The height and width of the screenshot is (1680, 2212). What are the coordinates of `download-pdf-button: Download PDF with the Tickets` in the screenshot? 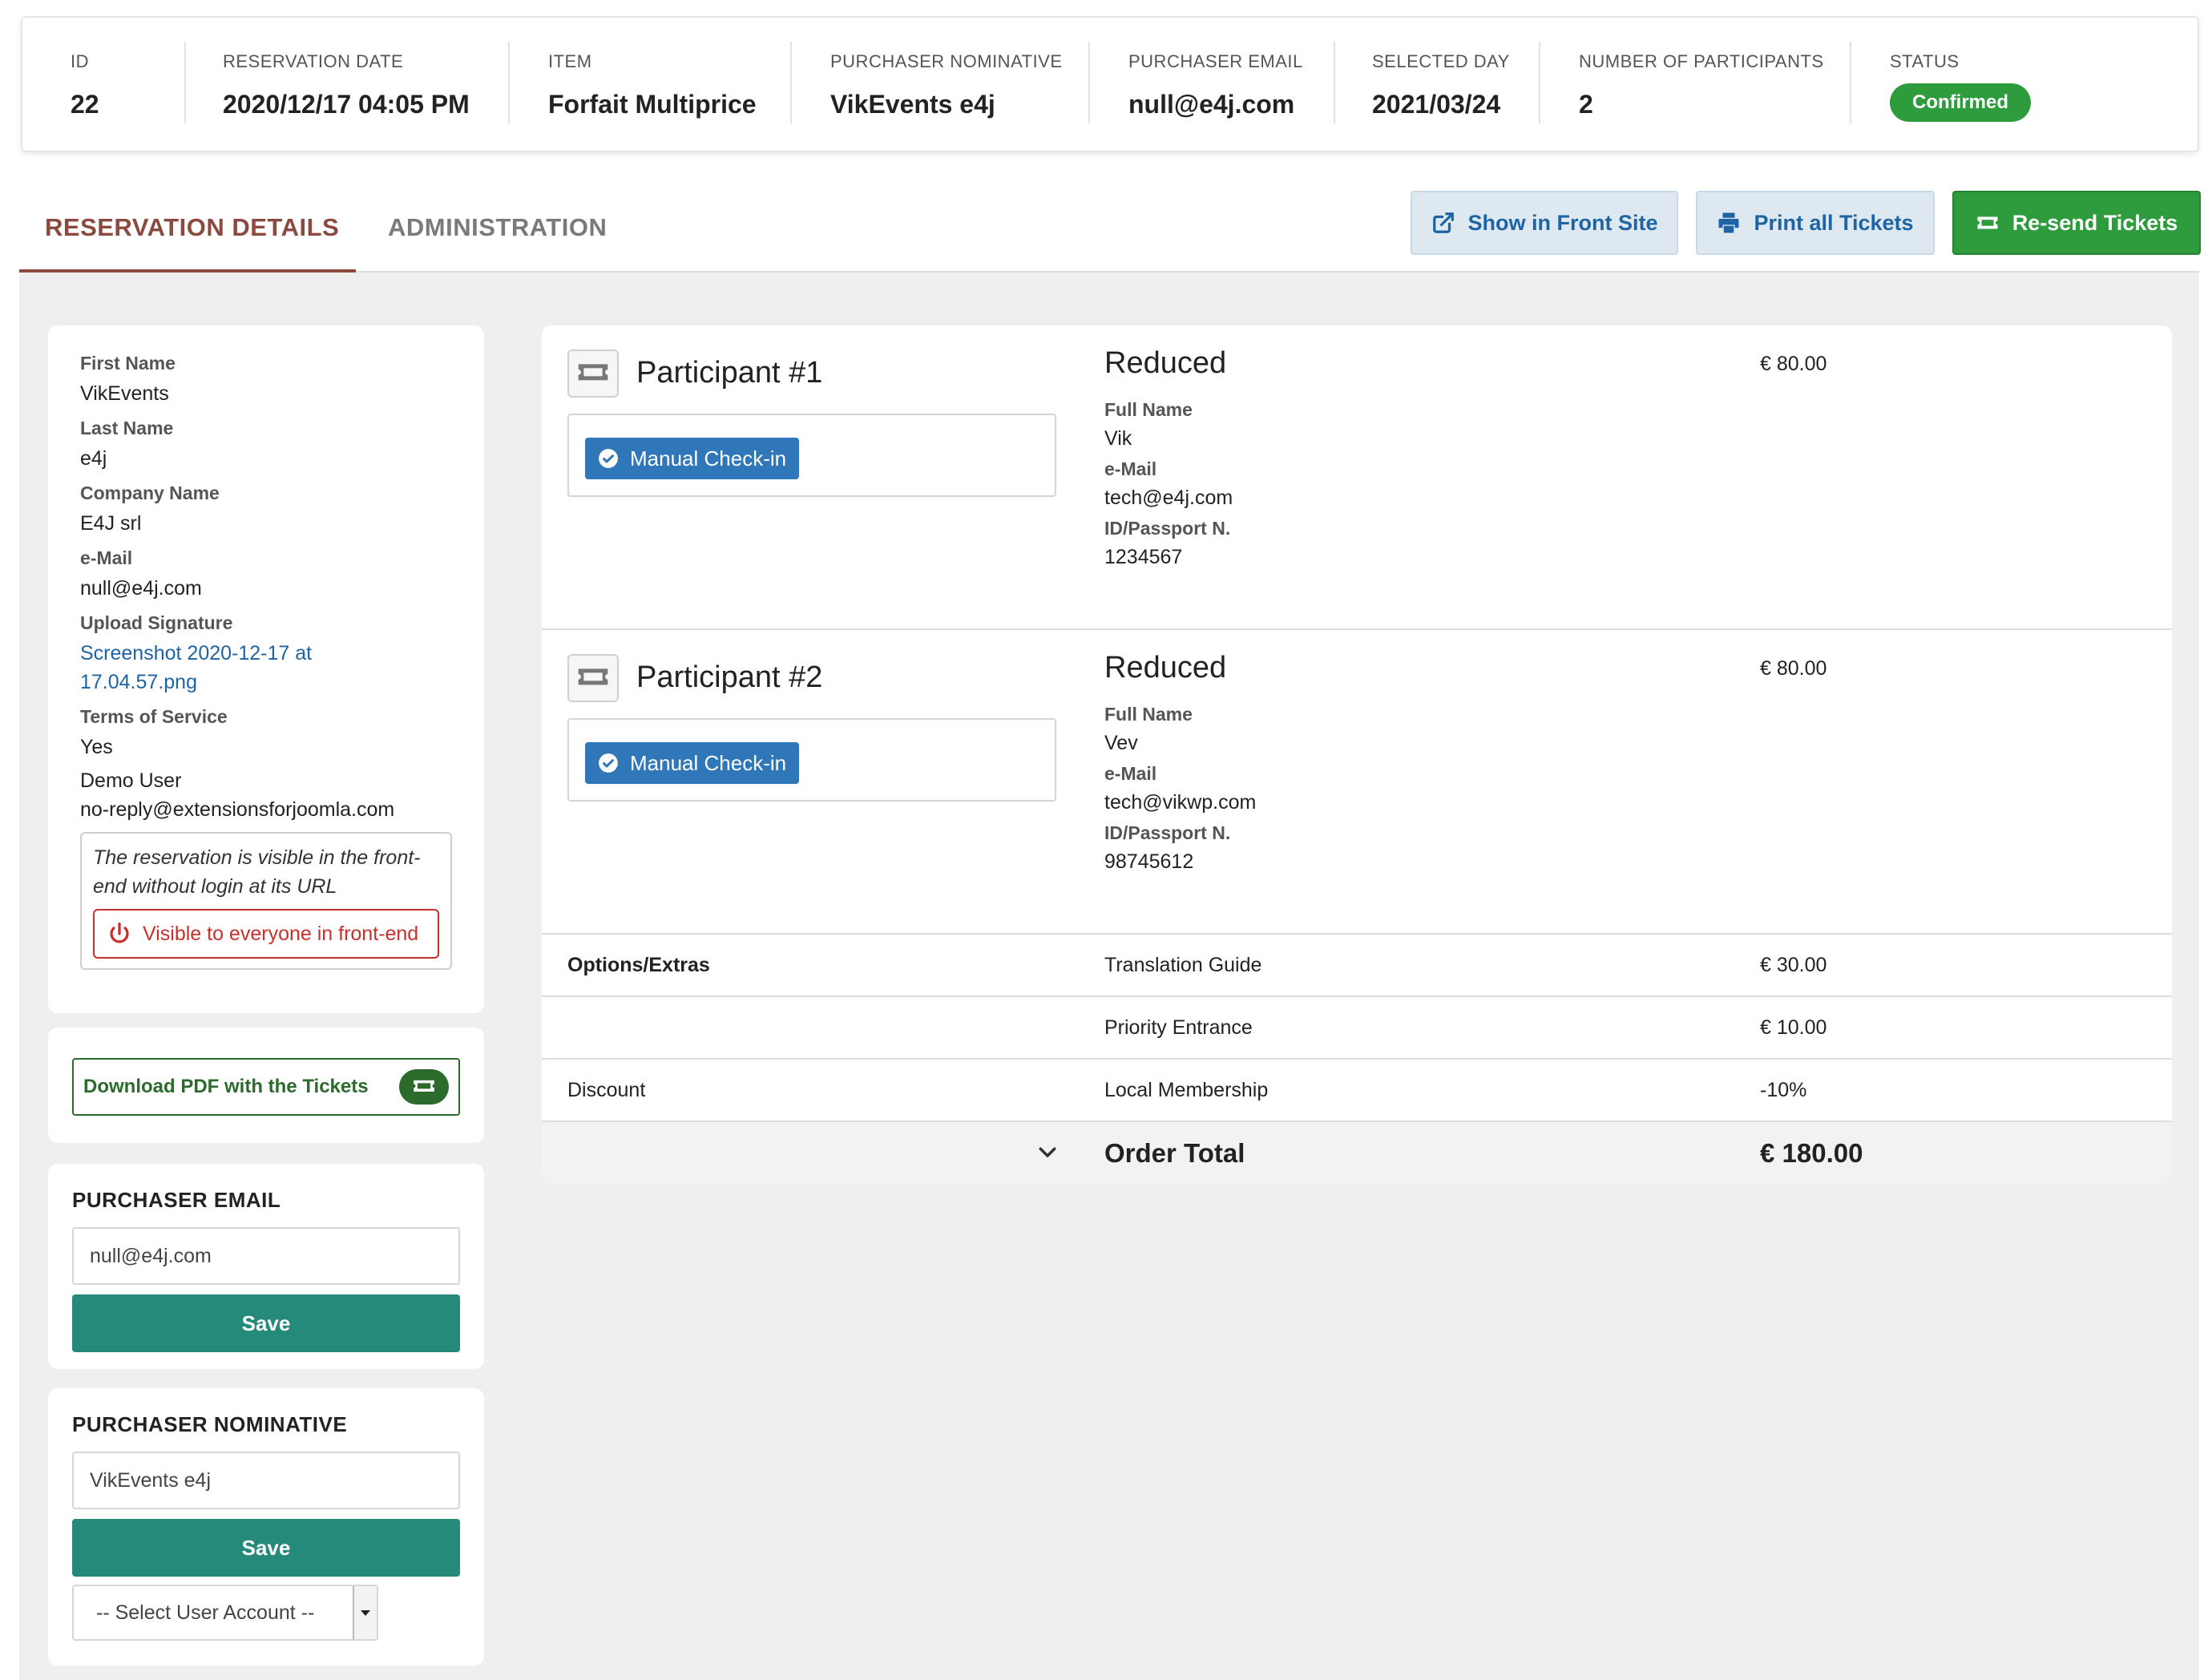 It's located at (266, 1087).